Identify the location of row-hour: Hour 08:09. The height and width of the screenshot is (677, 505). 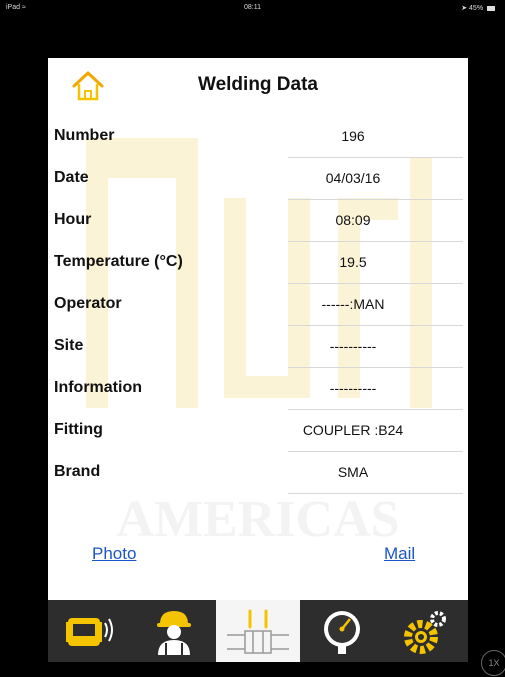
(258, 221).